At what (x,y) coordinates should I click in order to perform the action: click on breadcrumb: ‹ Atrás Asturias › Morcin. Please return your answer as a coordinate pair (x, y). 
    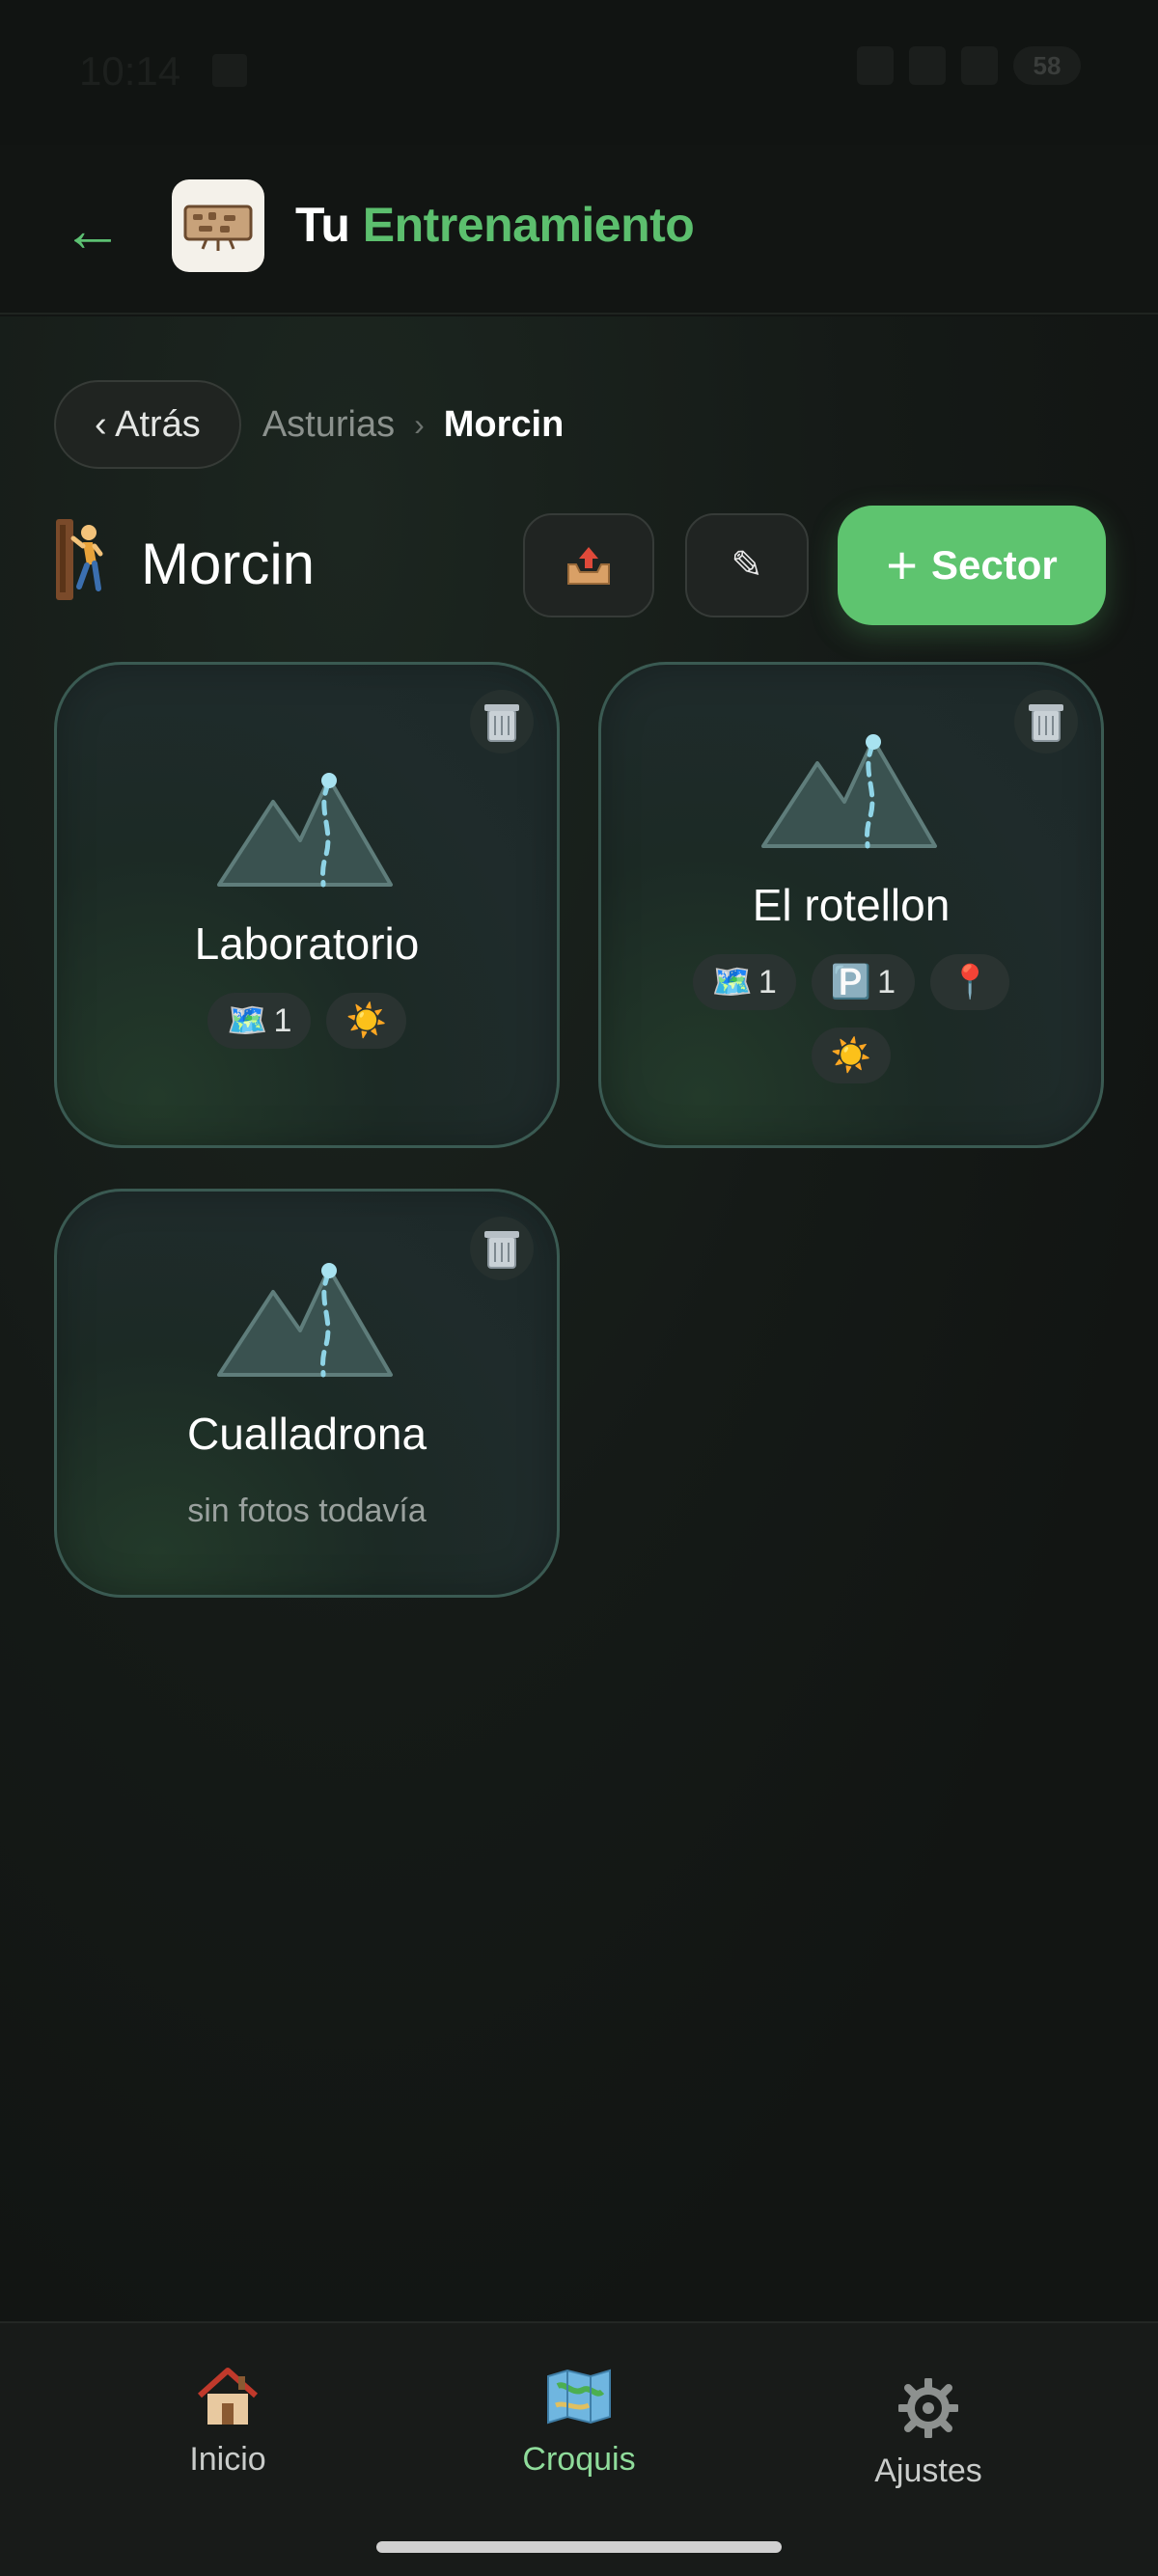
    Looking at the image, I should click on (309, 425).